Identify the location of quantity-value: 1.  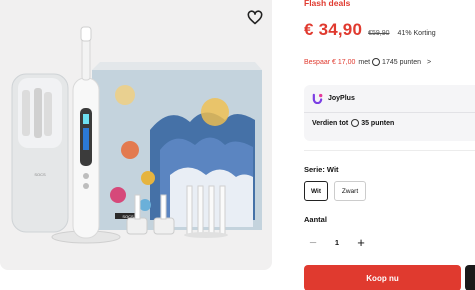
(337, 242).